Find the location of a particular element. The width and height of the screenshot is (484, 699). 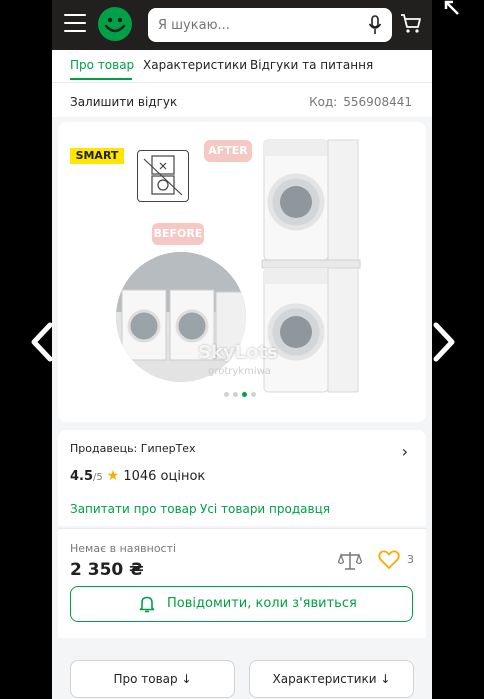

next-arrow-icon is located at coordinates (445, 344).